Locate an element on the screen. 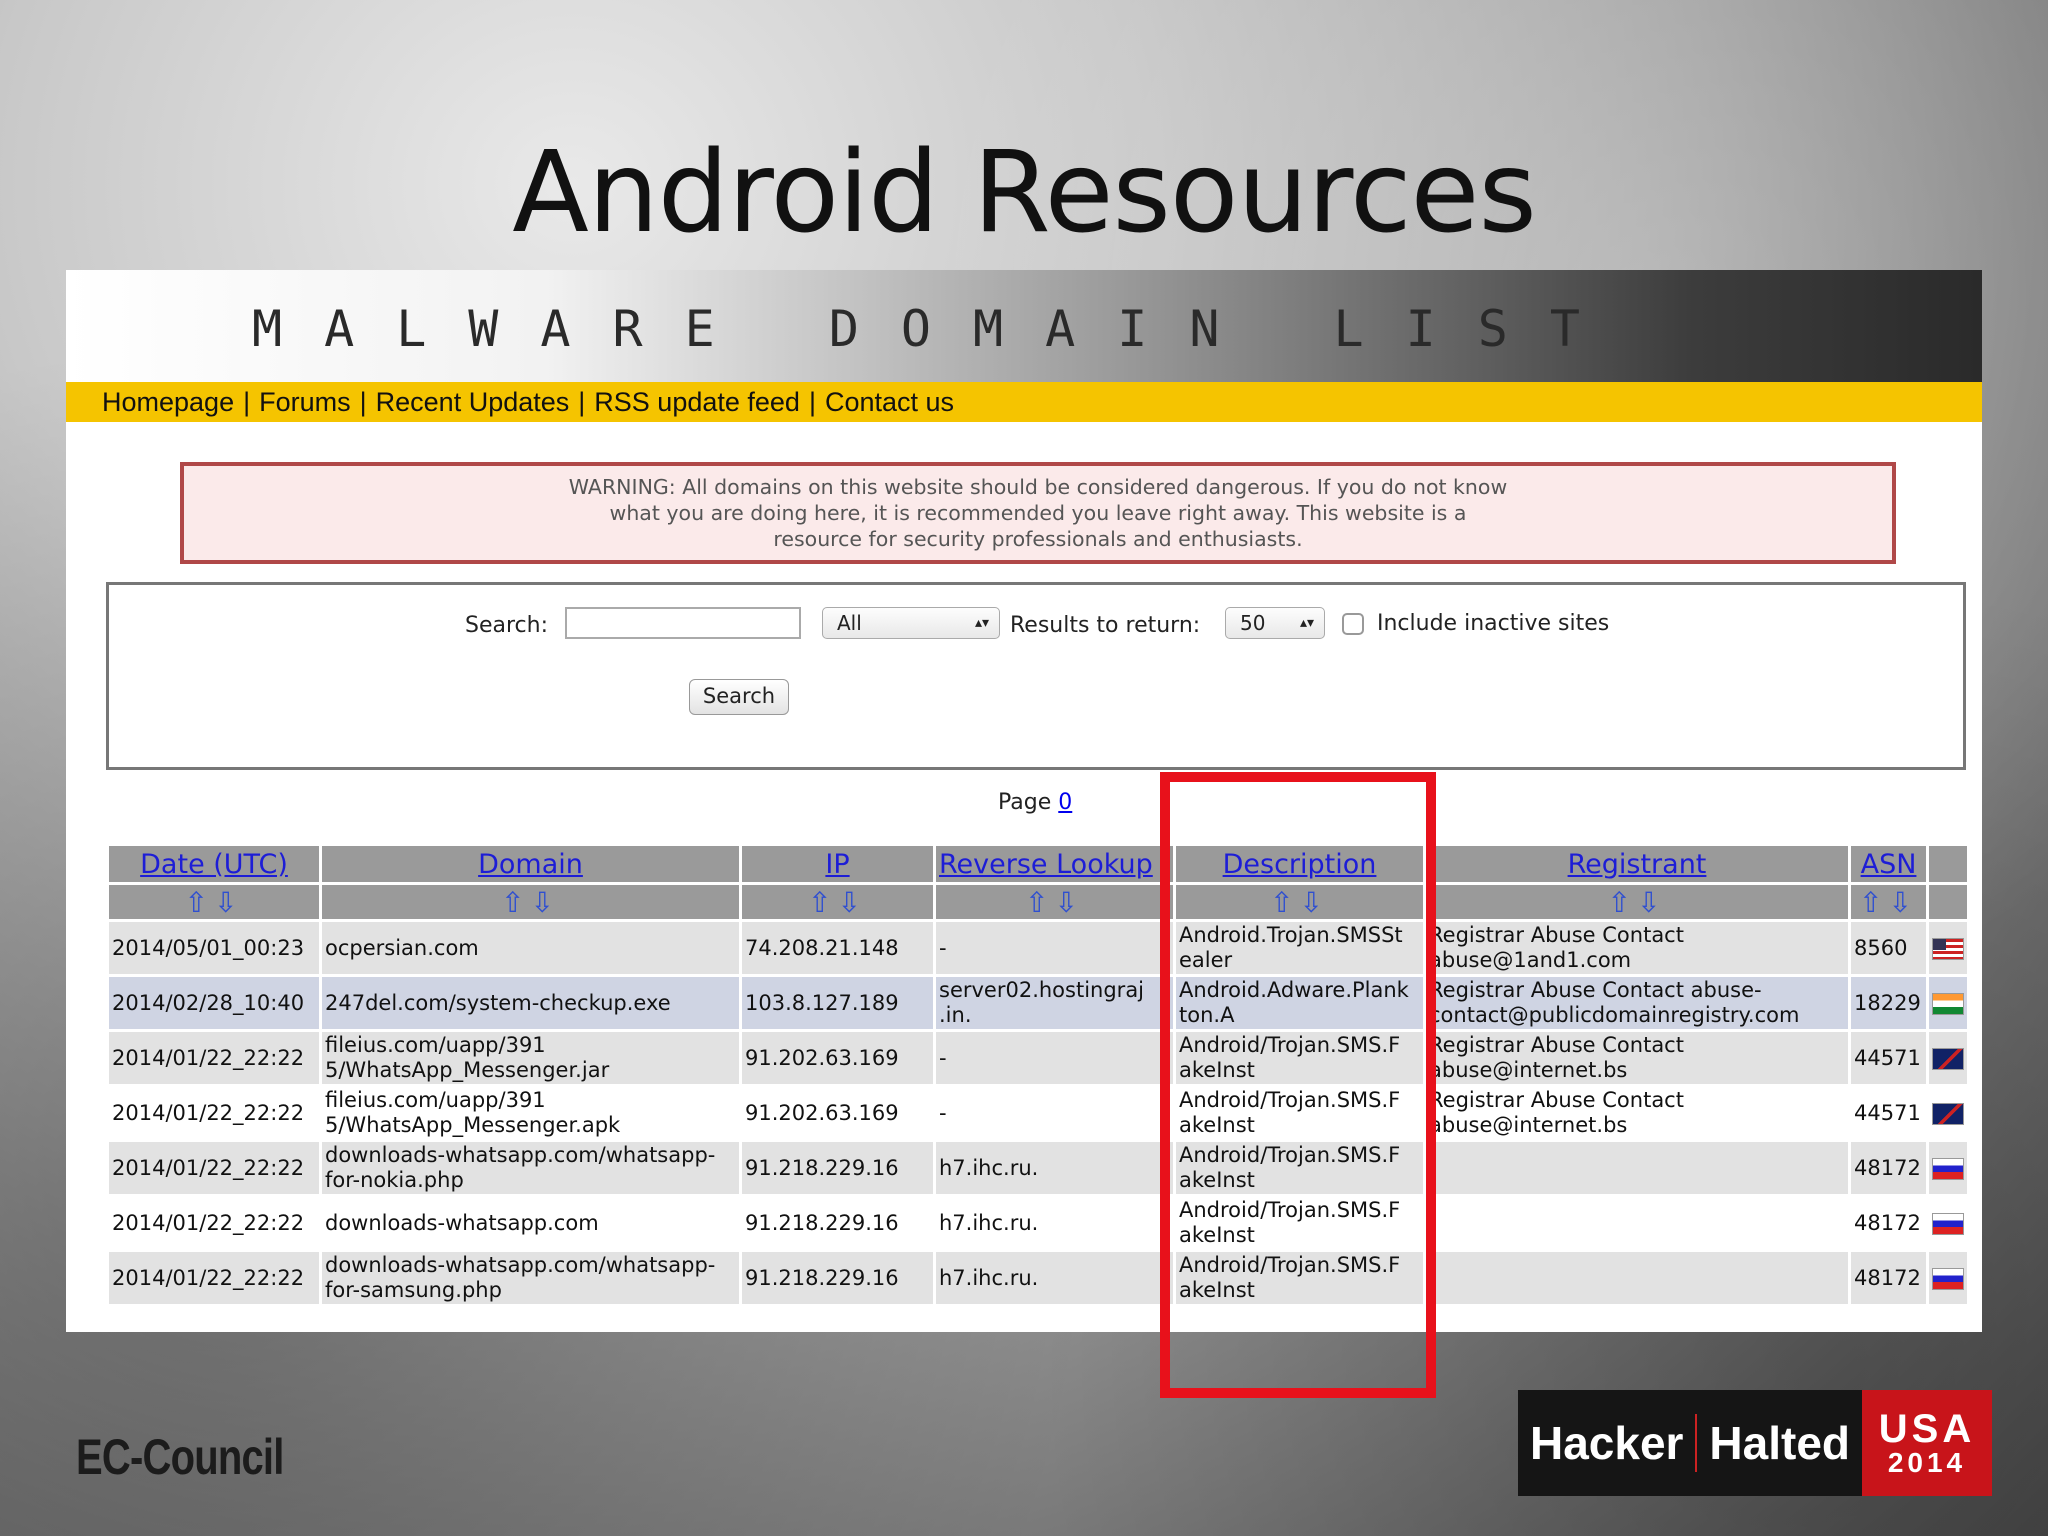  sort-link-ip: IP is located at coordinates (837, 864).